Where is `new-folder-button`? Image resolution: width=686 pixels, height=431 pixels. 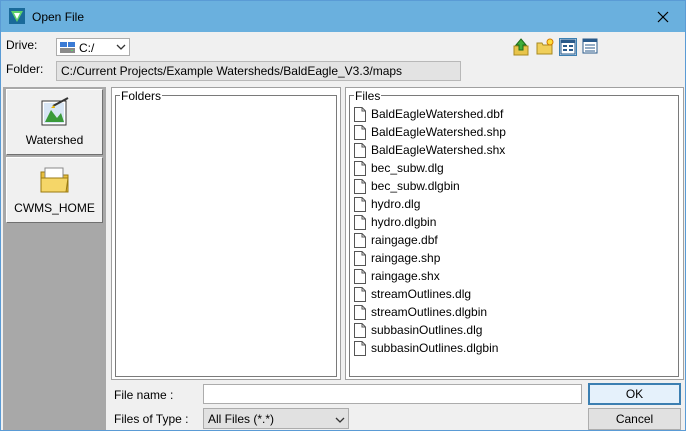
new-folder-button is located at coordinates (545, 47).